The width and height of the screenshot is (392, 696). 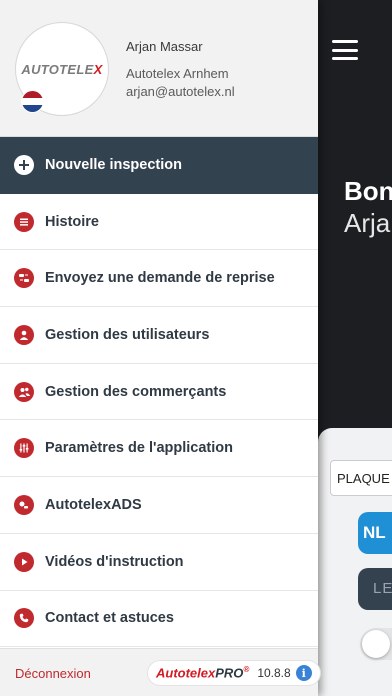 What do you see at coordinates (139, 448) in the screenshot?
I see `menu-item-label: Paramètres de l'application` at bounding box center [139, 448].